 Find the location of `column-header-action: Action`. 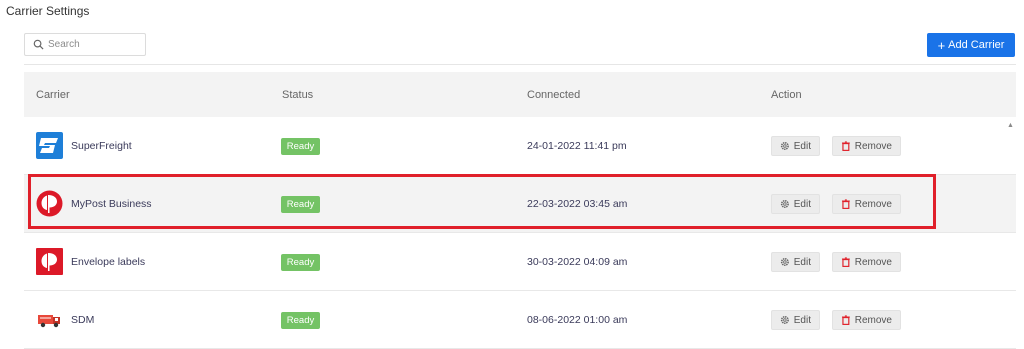

column-header-action: Action is located at coordinates (786, 95).